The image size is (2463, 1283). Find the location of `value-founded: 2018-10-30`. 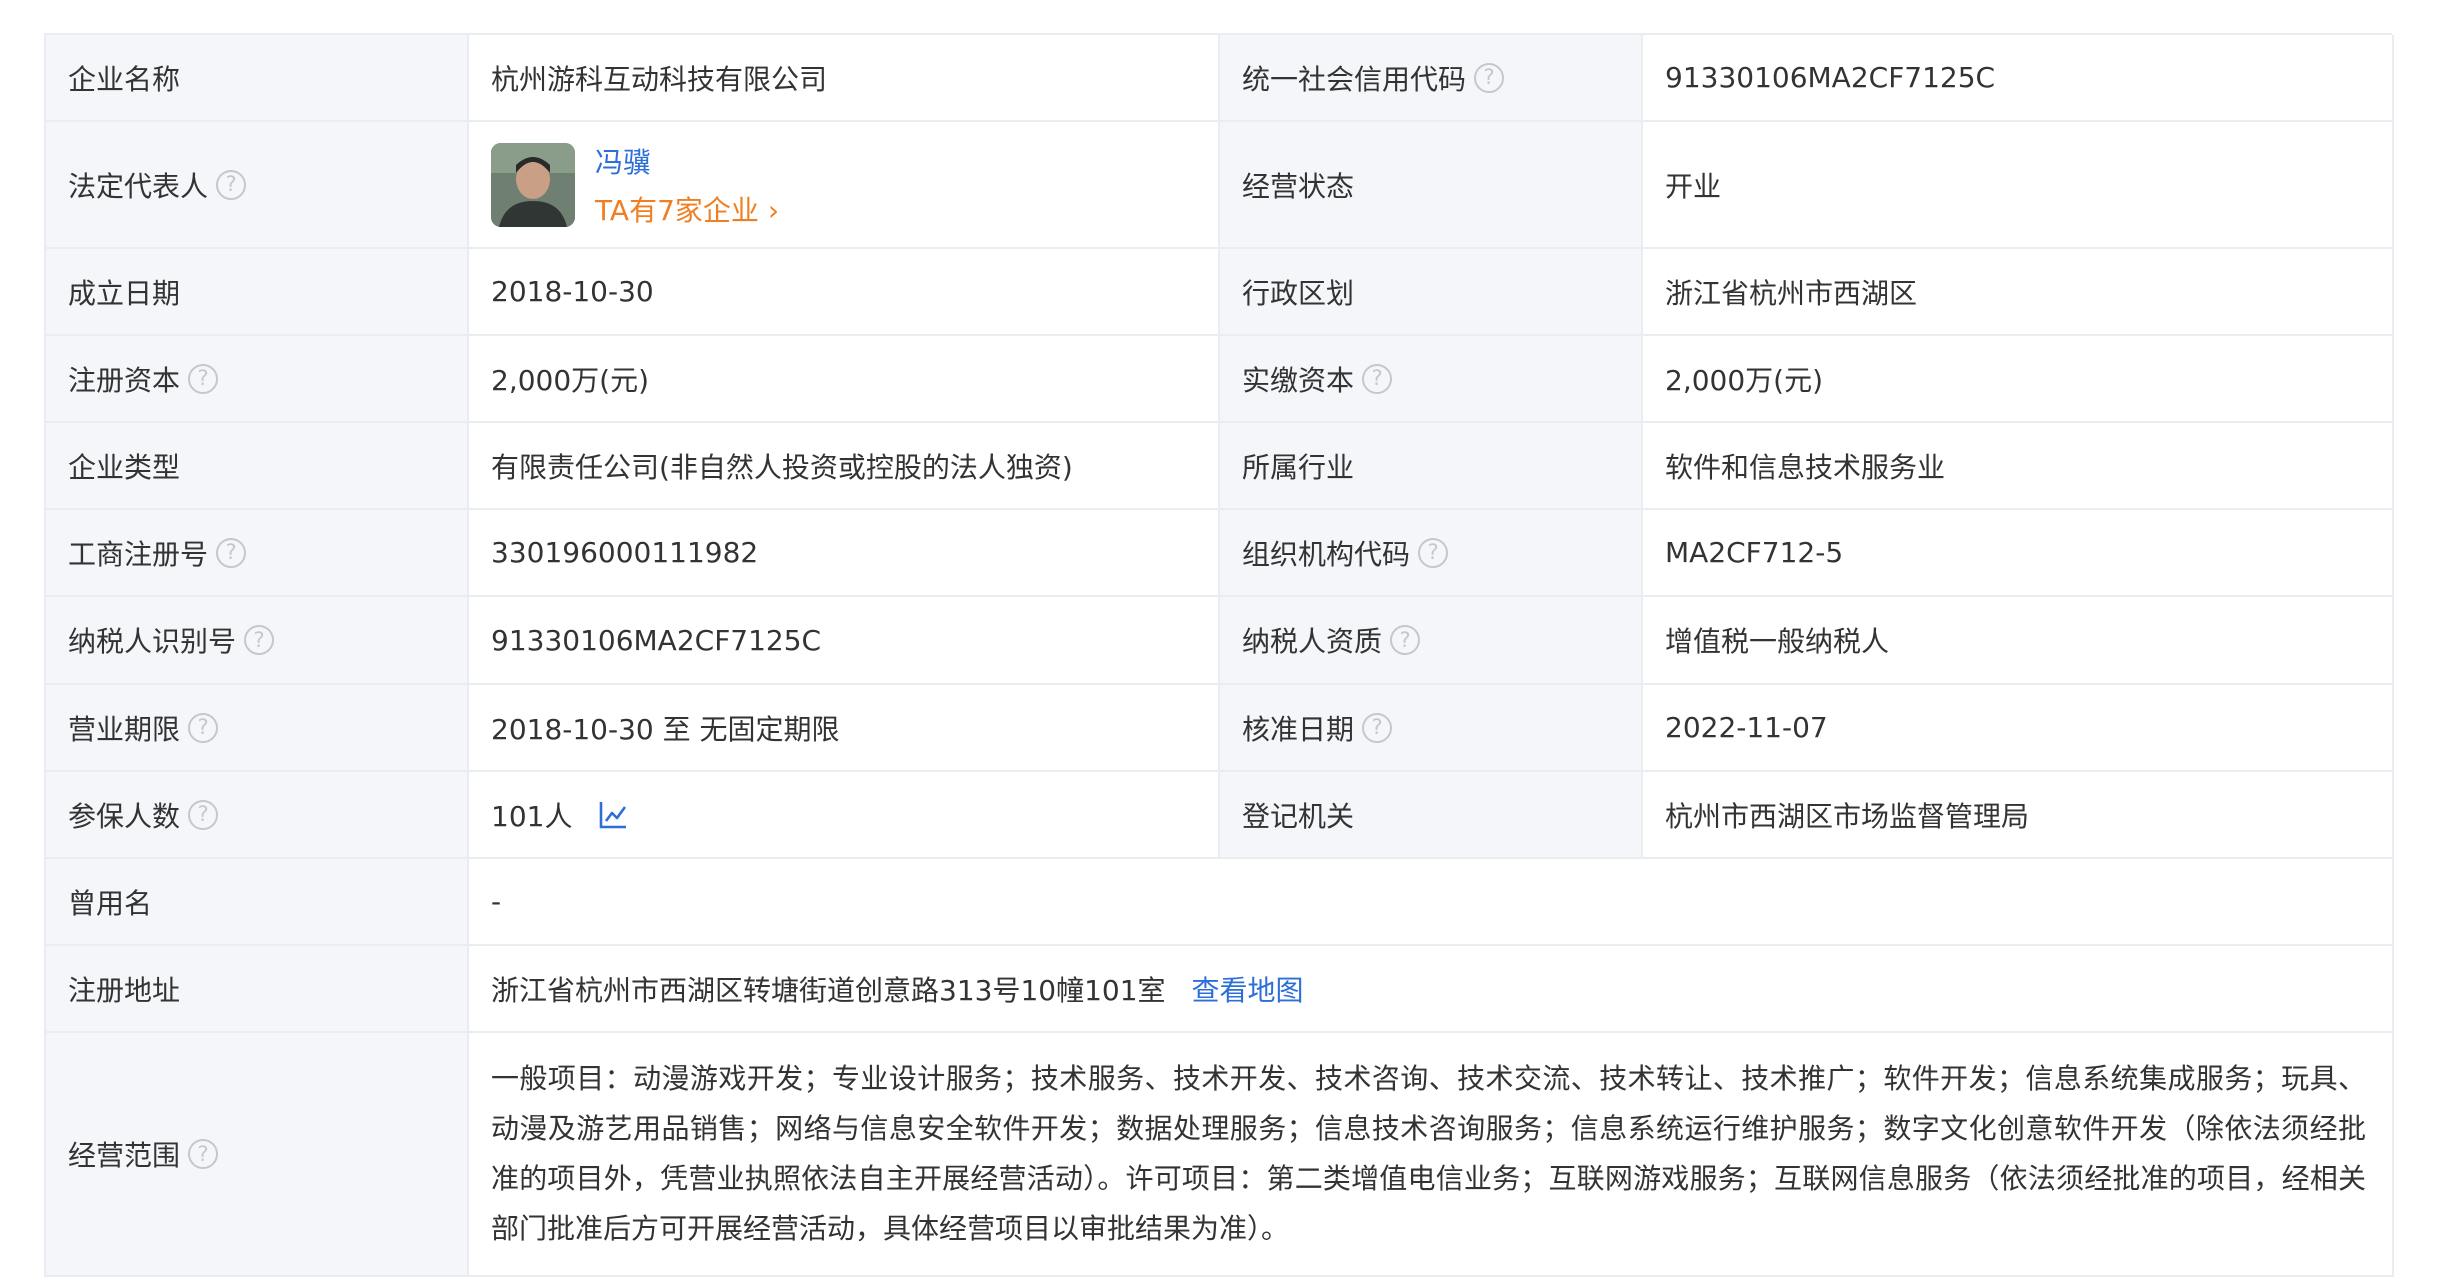

value-founded: 2018-10-30 is located at coordinates (844, 292).